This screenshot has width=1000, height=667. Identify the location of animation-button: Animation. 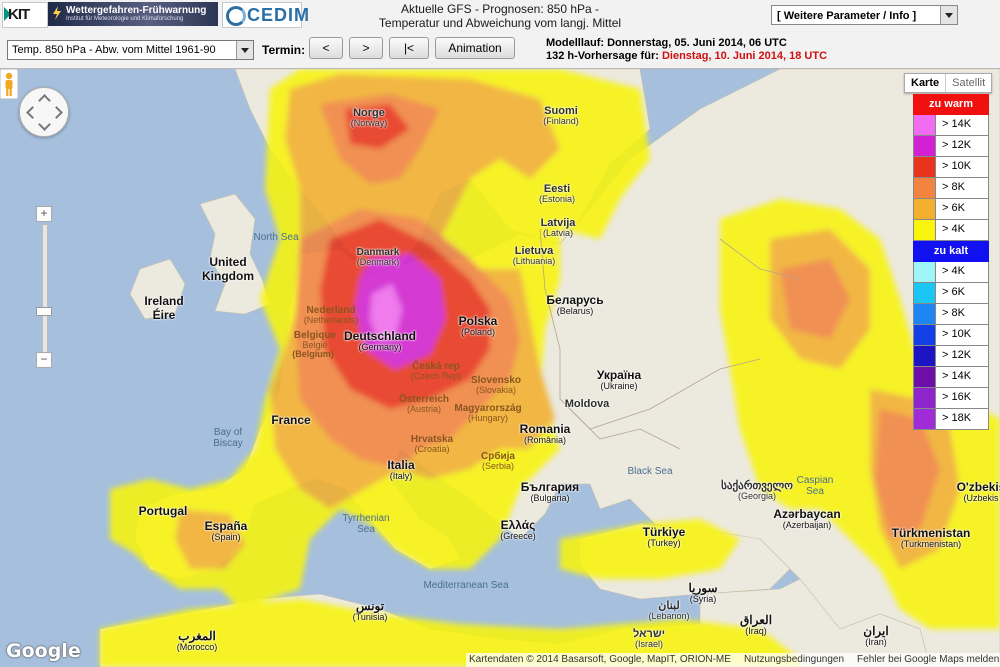
(475, 48).